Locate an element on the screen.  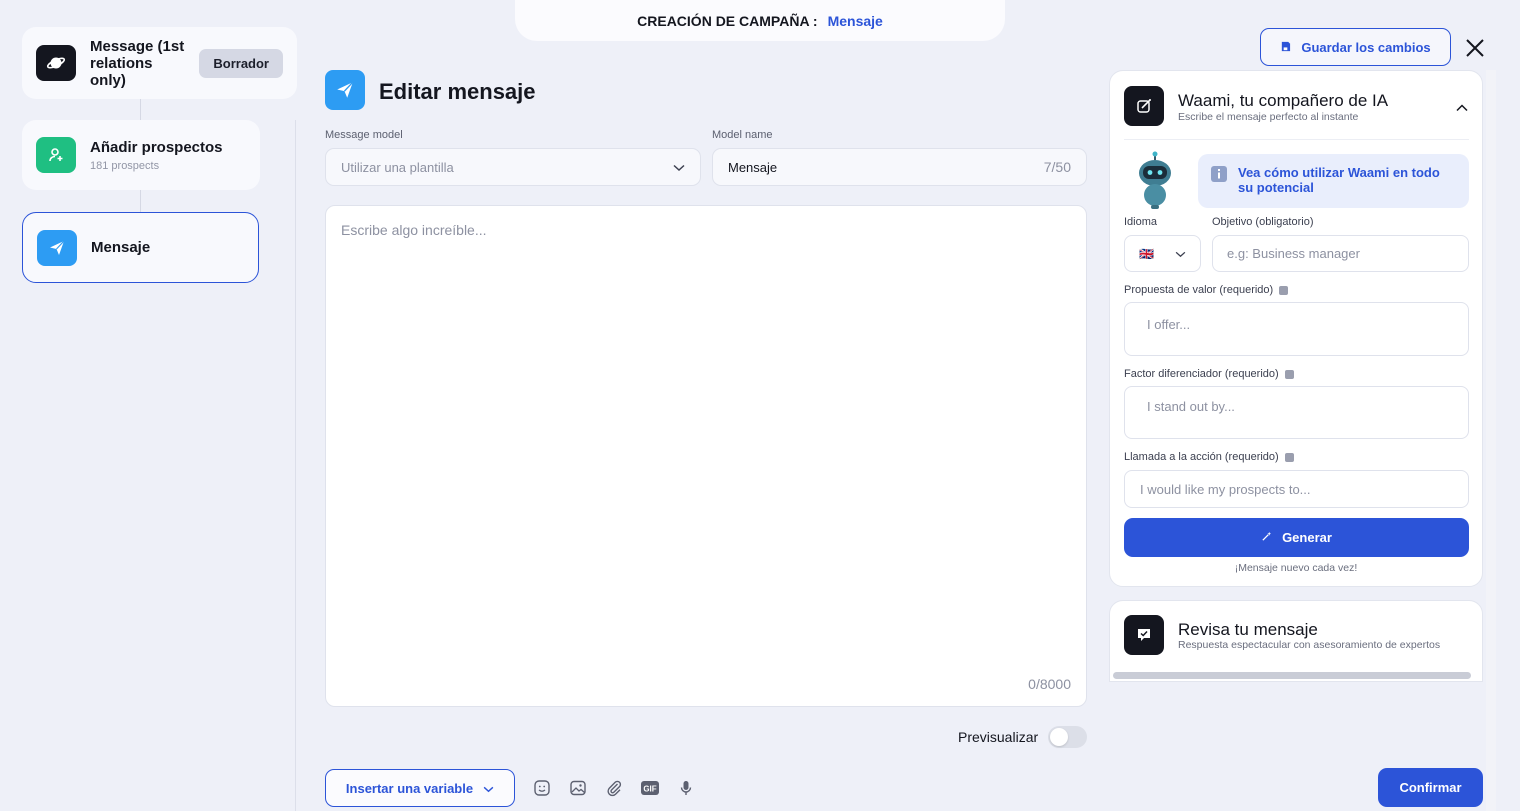
page-title: Editar mensaje is located at coordinates (457, 91).